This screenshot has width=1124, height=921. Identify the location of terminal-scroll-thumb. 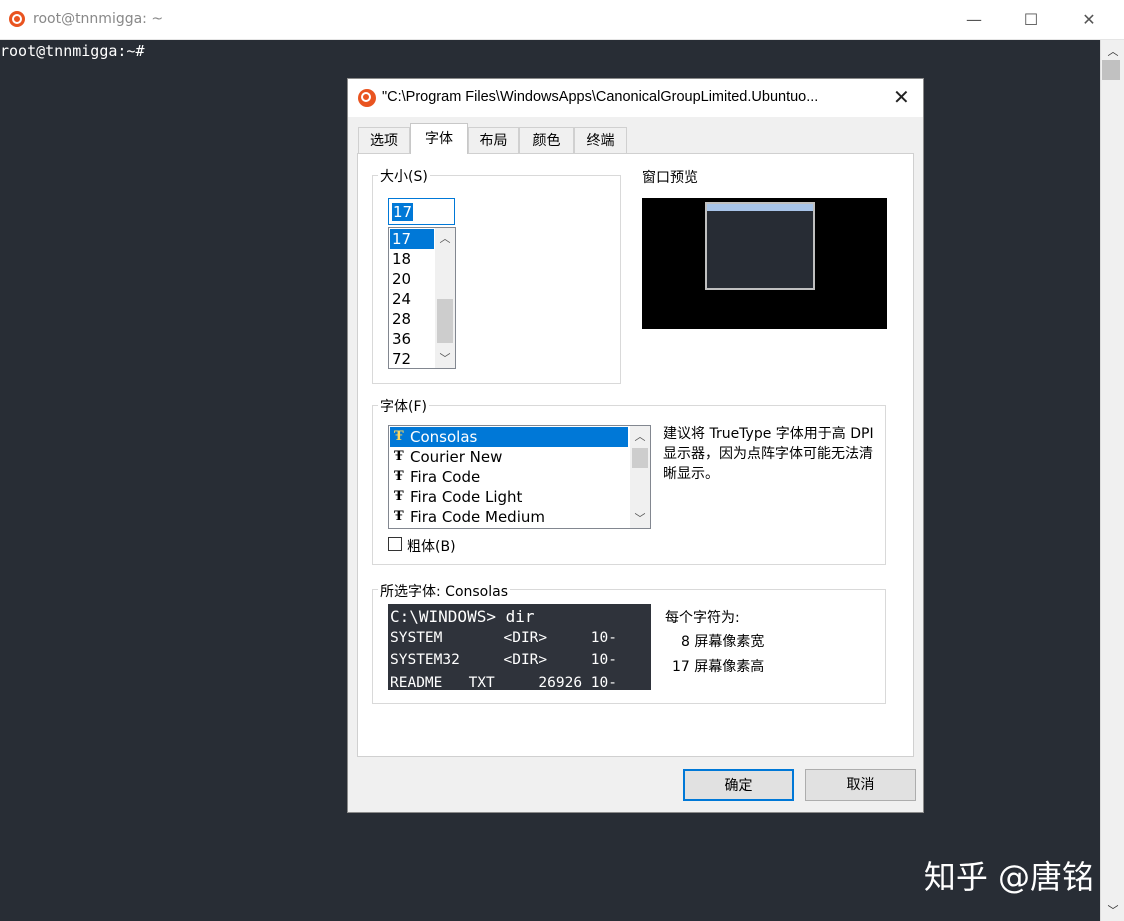
(1111, 70).